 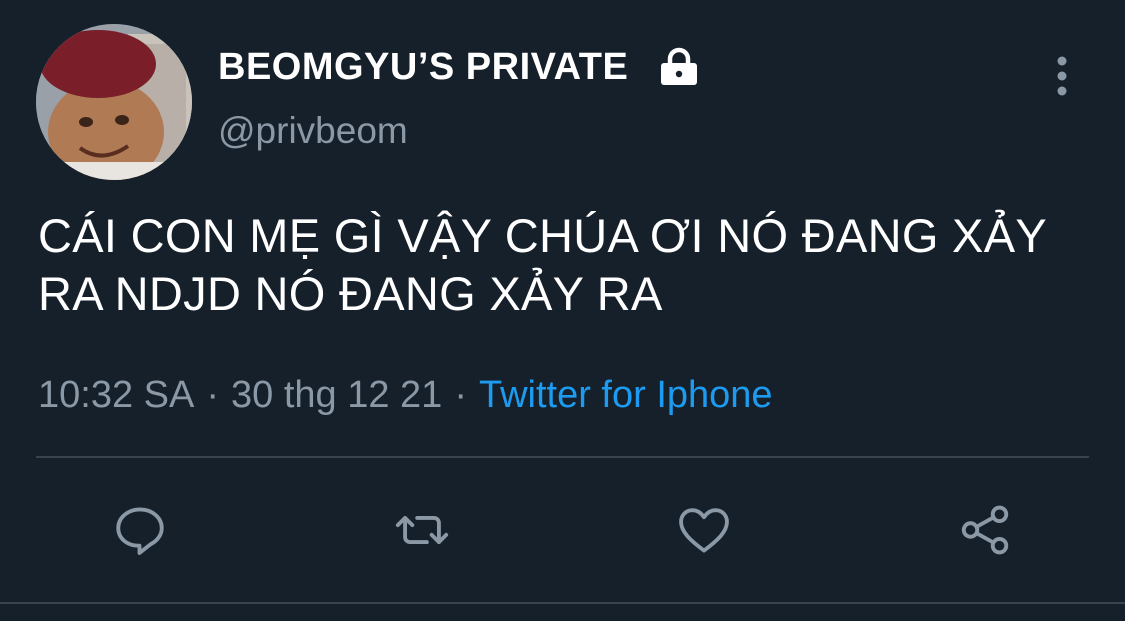 I want to click on avatar, so click(x=114, y=102).